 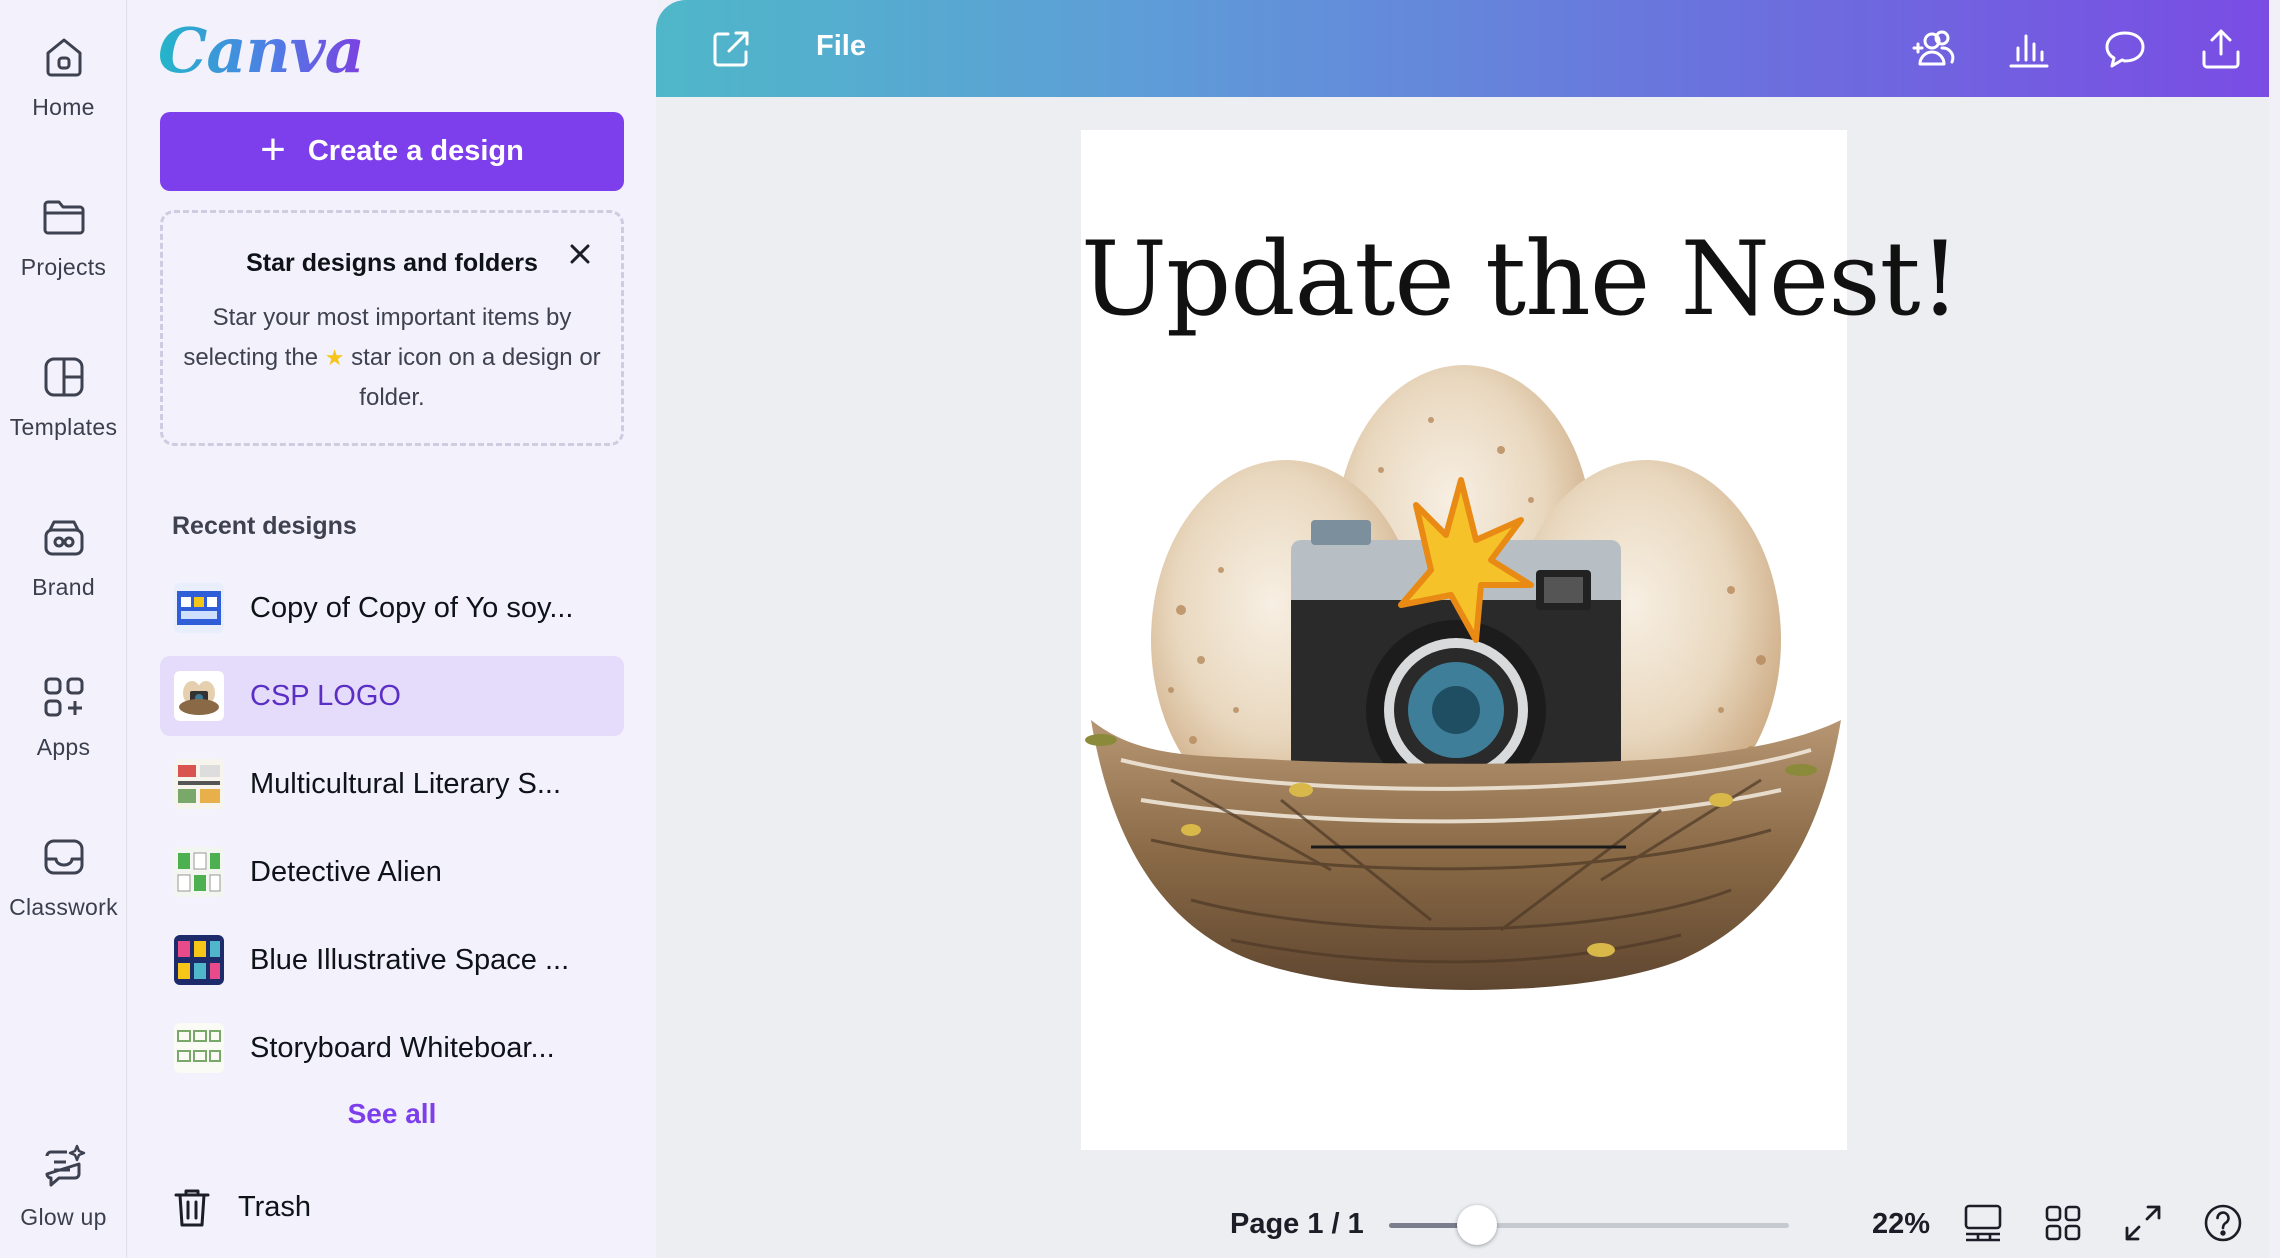 I want to click on brand-icon, so click(x=63, y=538).